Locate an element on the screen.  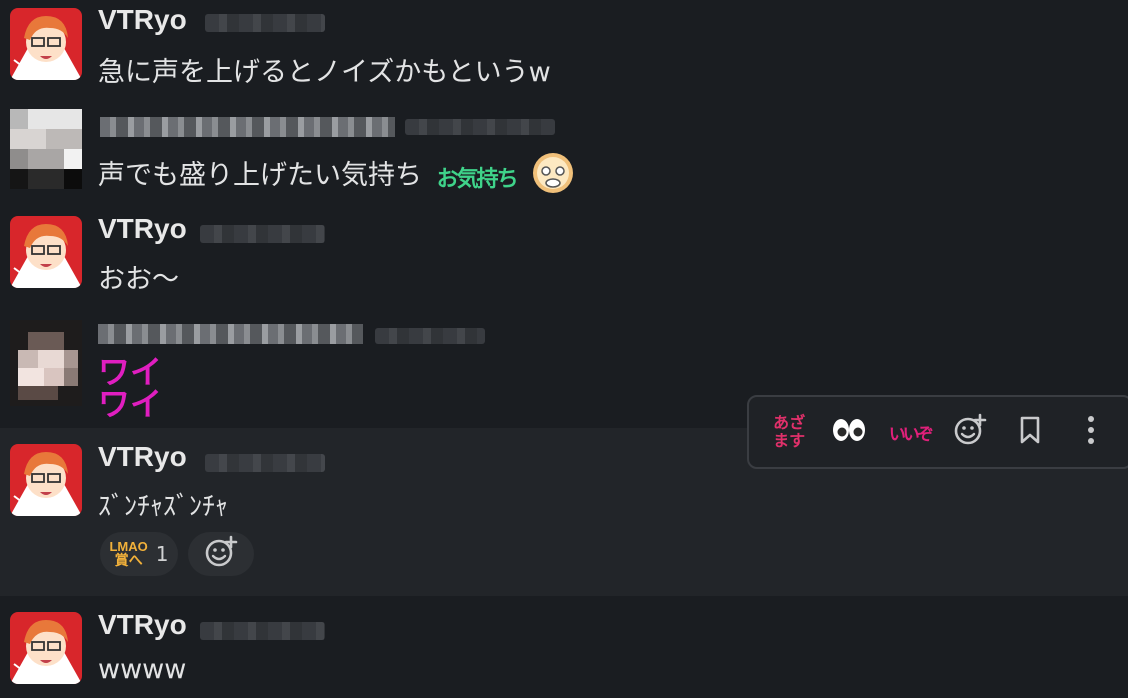
iine-reaction-button: いいぞ is located at coordinates (910, 432).